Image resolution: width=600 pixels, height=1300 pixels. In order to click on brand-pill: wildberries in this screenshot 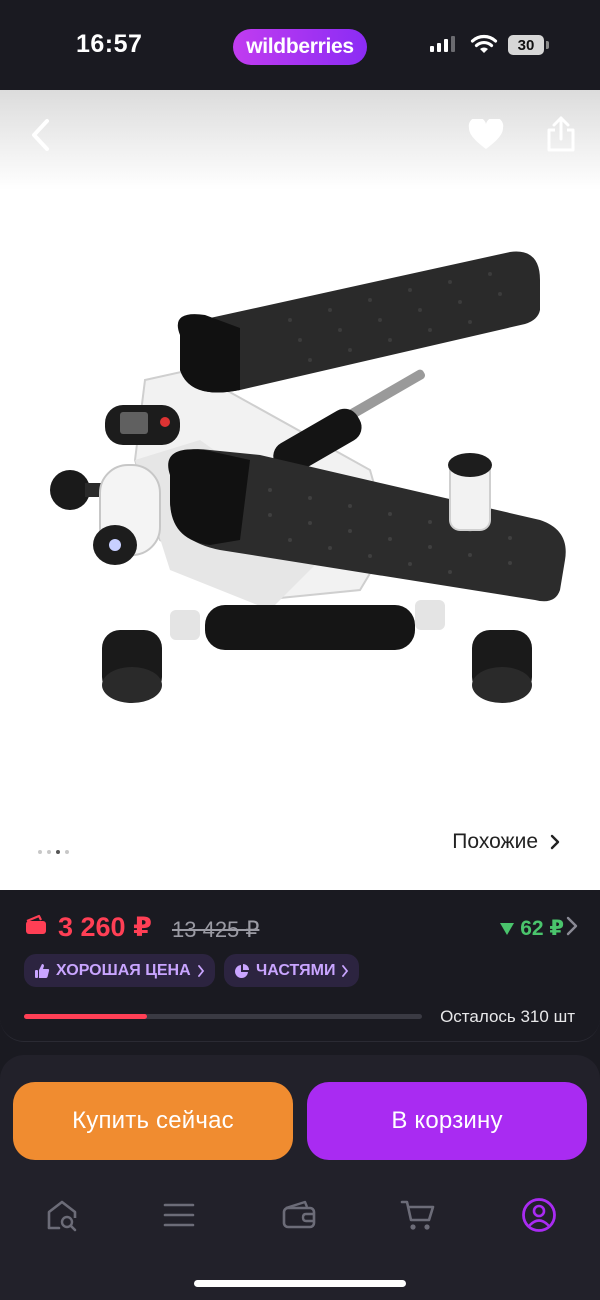, I will do `click(300, 47)`.